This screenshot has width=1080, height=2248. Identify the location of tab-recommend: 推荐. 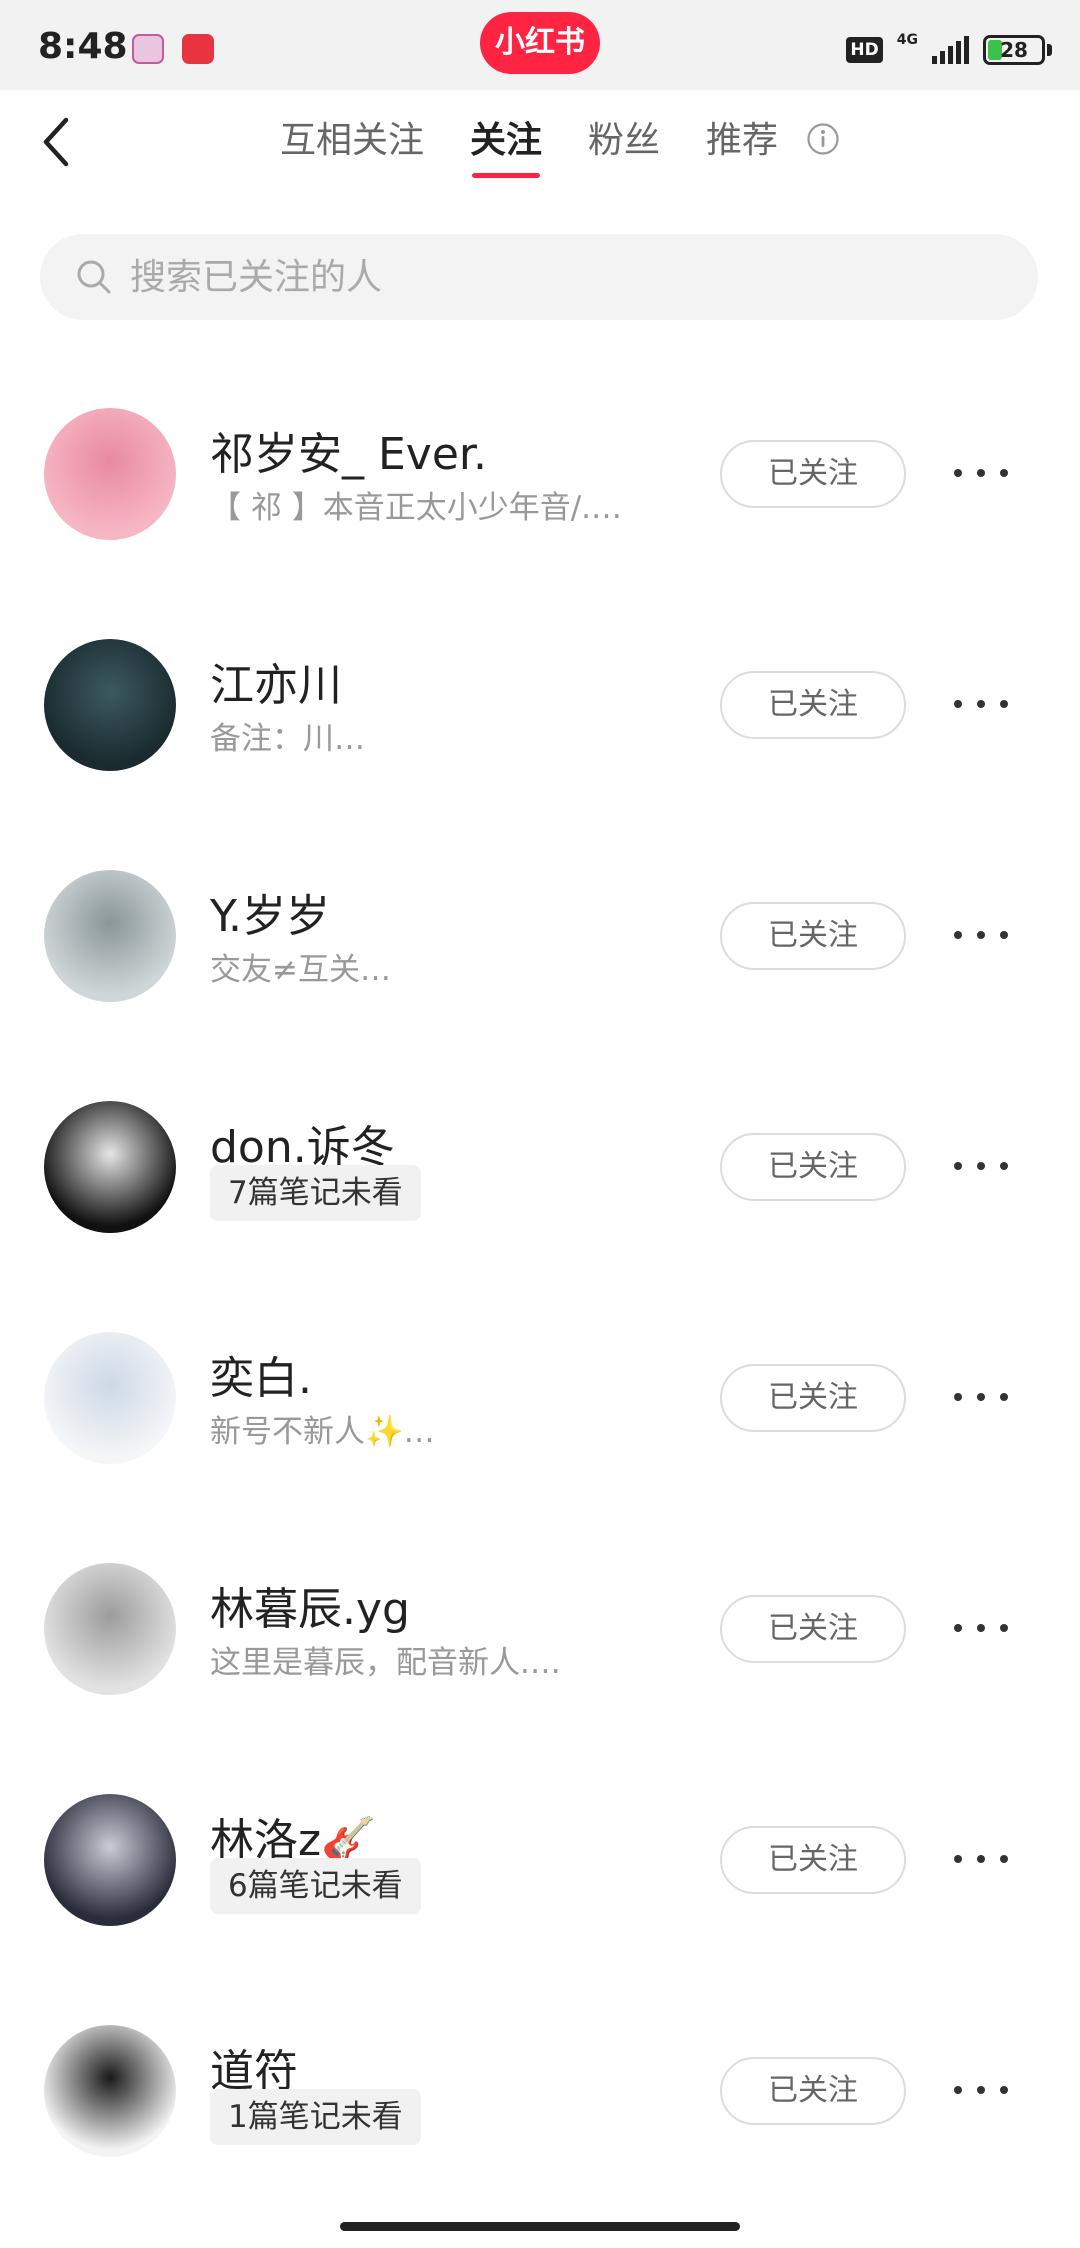
(772, 146).